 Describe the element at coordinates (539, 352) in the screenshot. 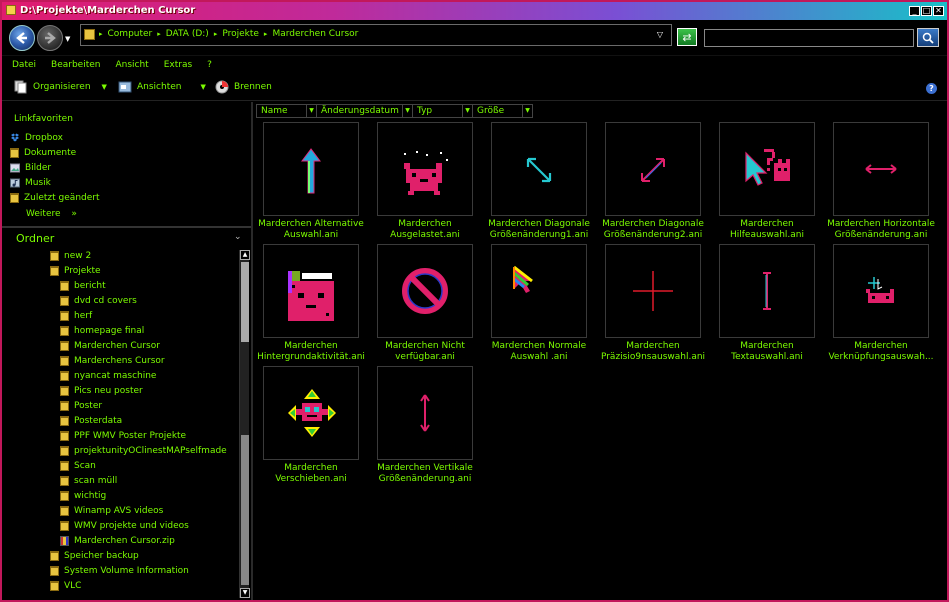

I see `file-name: Marderchen Normale Auswahl .ani` at that location.